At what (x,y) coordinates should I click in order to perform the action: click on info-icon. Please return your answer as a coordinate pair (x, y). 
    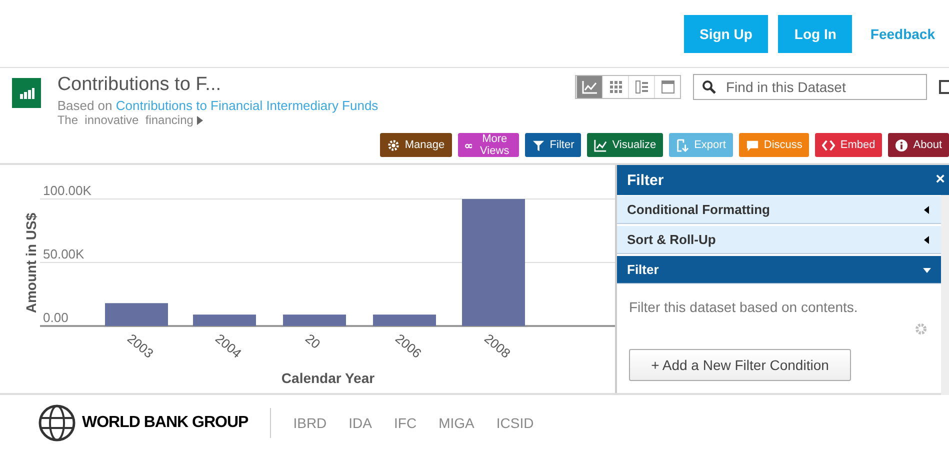
    Looking at the image, I should click on (901, 145).